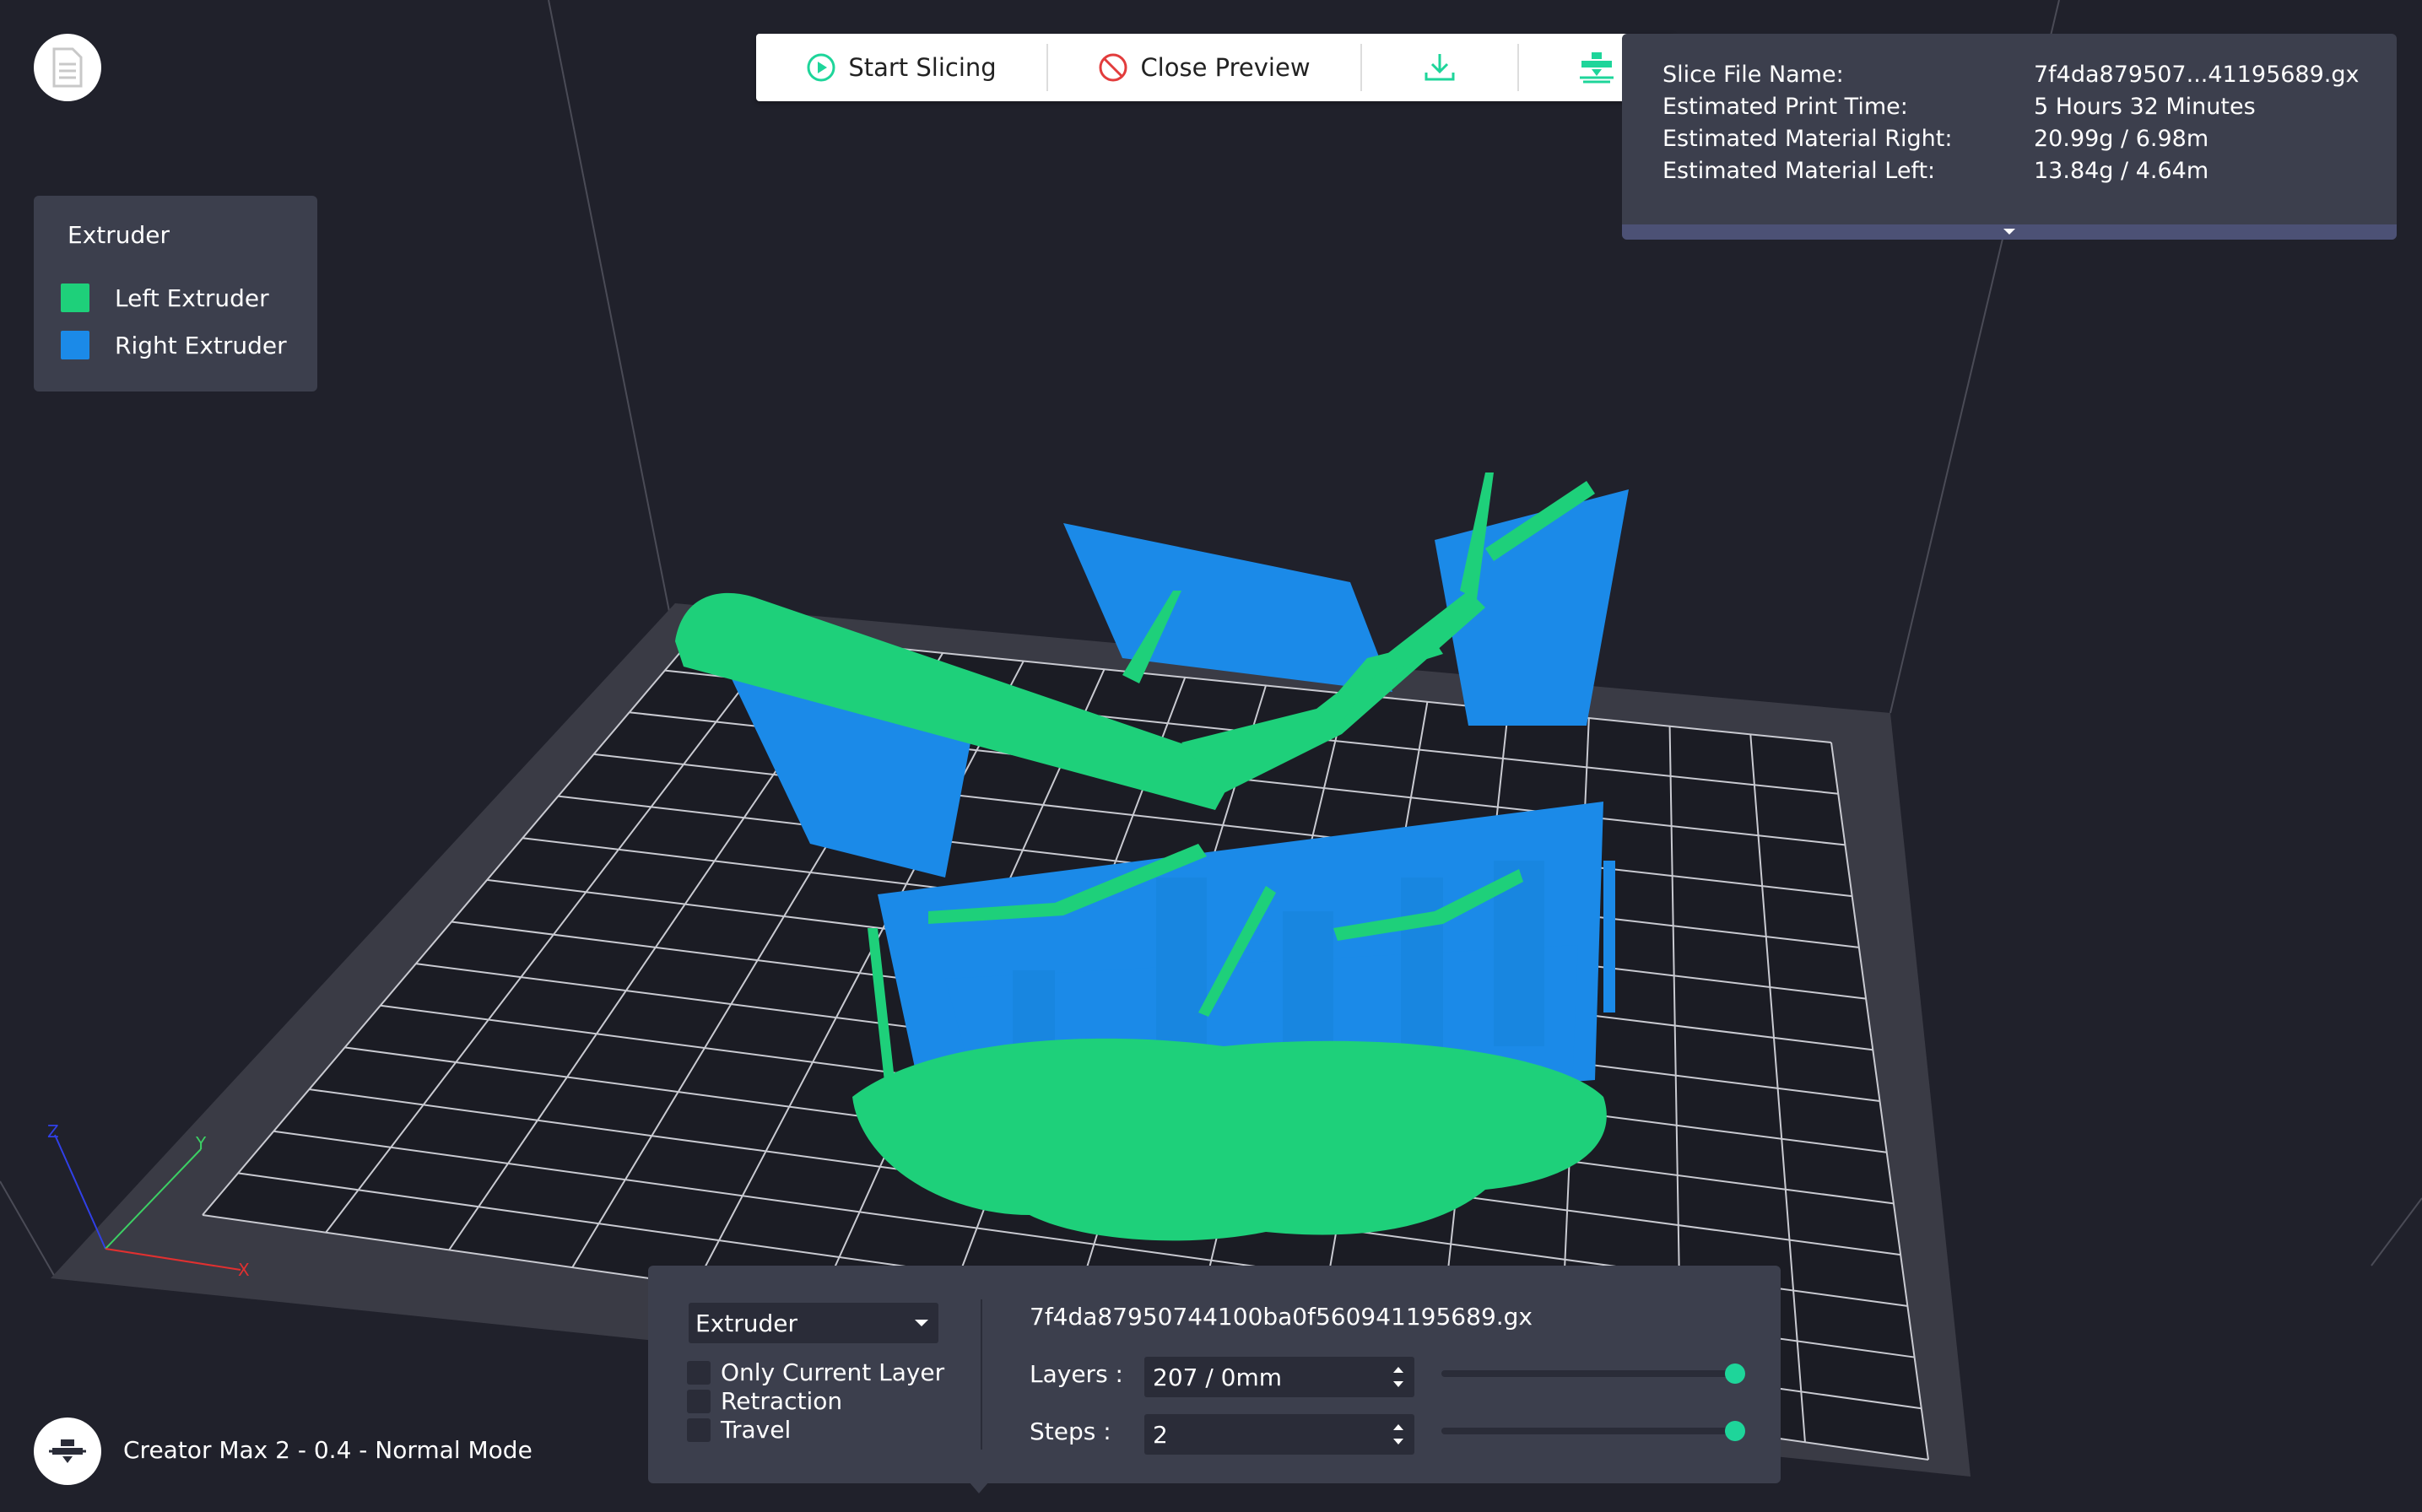  I want to click on caret-down-icon, so click(921, 1323).